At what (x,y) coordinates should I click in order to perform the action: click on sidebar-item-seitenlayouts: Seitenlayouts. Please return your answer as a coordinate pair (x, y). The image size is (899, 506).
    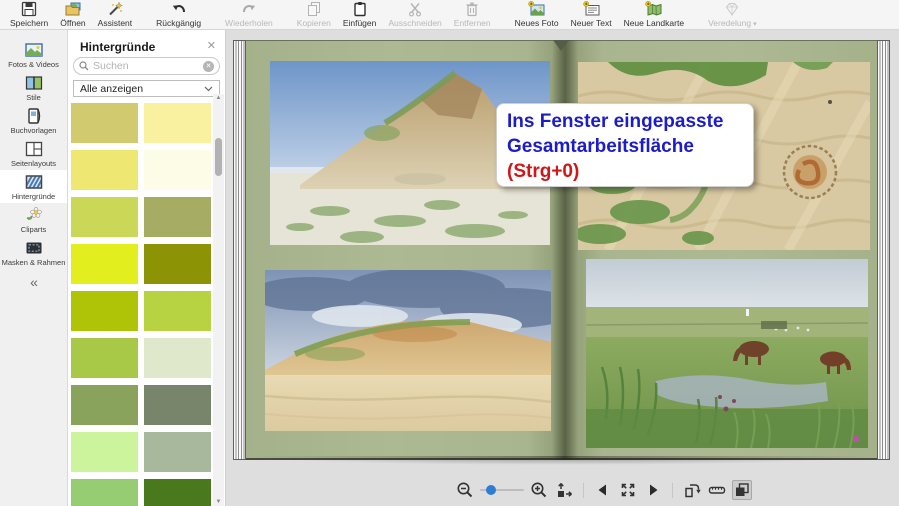
    Looking at the image, I should click on (33, 153).